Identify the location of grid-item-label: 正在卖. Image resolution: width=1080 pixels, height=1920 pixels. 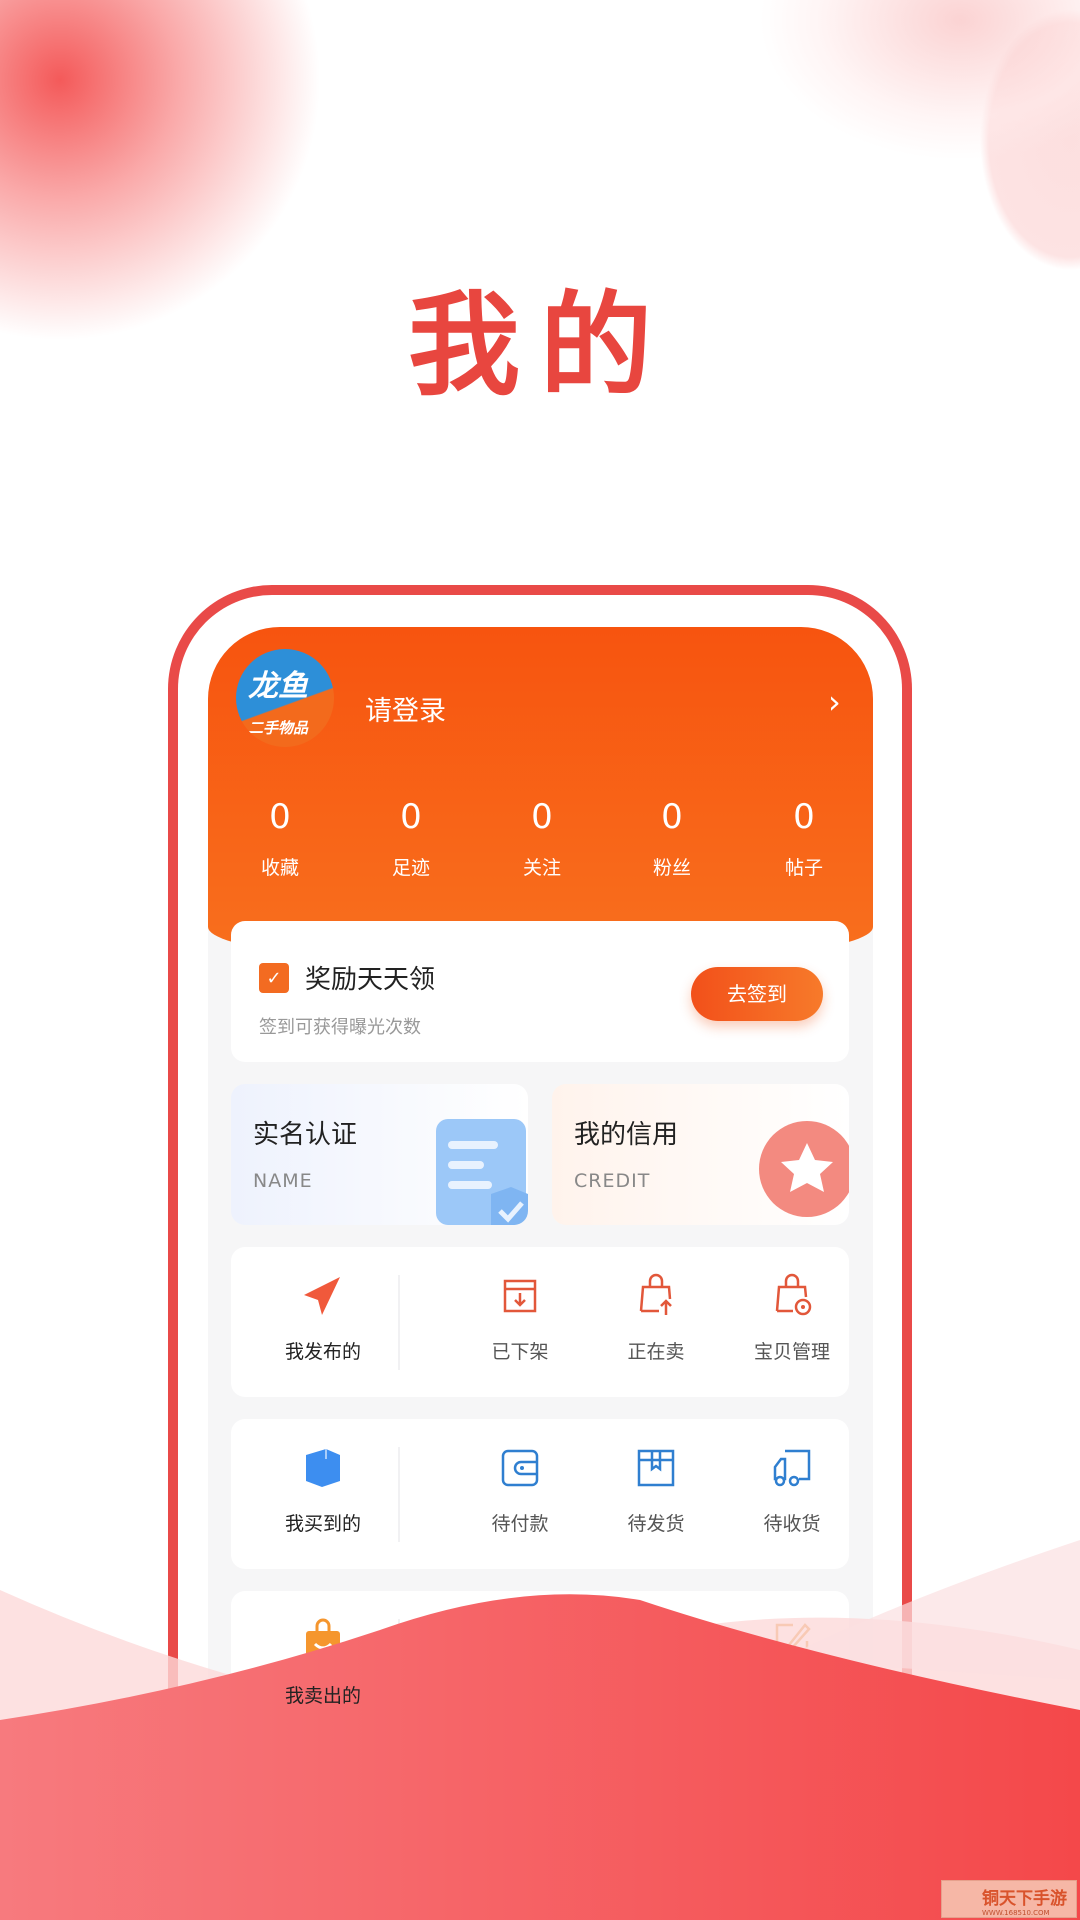
(656, 1352).